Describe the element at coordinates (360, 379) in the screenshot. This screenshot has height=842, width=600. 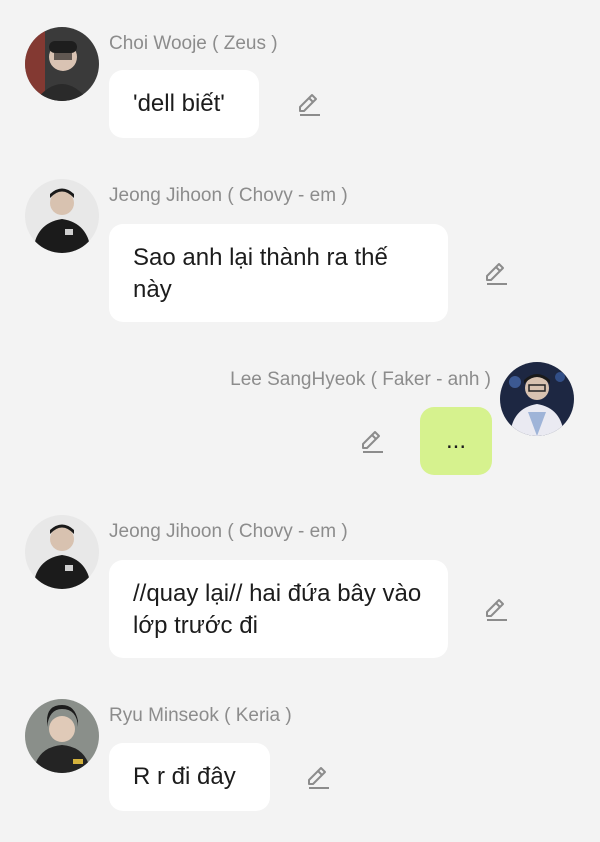
I see `sender-name: Lee SangHyeok ( Faker - anh )` at that location.